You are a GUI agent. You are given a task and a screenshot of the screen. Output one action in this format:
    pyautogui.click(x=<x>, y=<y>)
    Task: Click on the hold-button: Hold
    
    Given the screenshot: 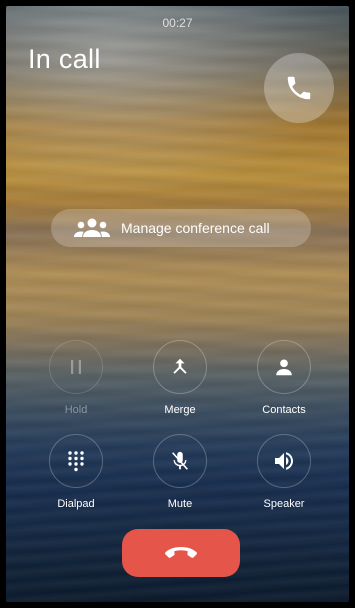 What is the action you would take?
    pyautogui.click(x=76, y=378)
    